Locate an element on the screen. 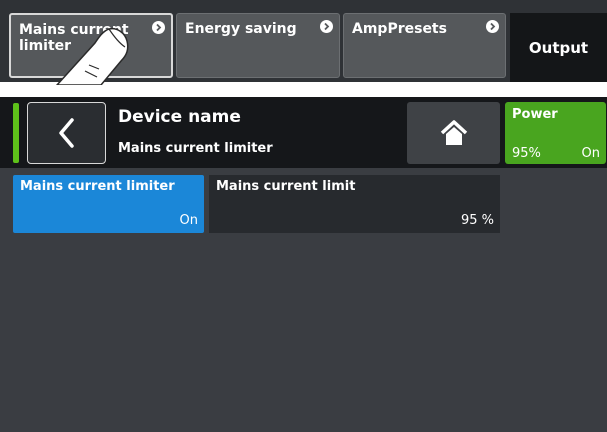  device-subtitle: Mains current limiter is located at coordinates (195, 148).